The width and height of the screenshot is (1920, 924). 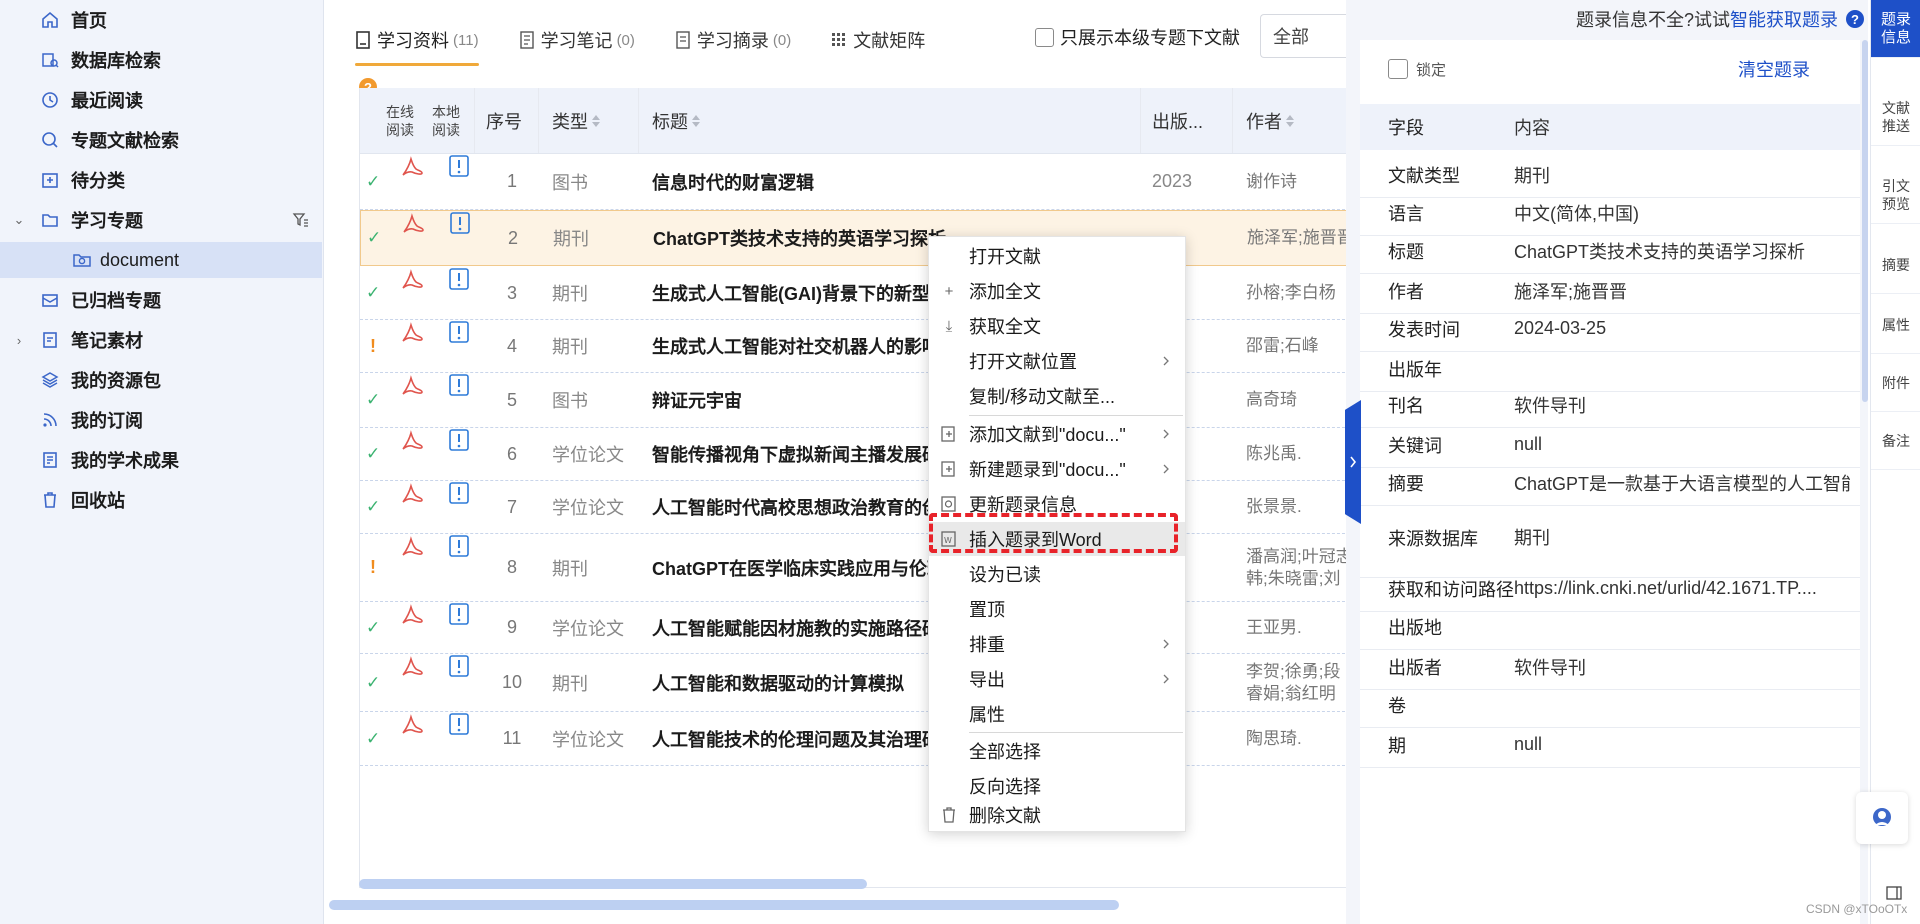 What do you see at coordinates (161, 420) in the screenshot?
I see `sidebar-item-subscriptions: 我的订阅` at bounding box center [161, 420].